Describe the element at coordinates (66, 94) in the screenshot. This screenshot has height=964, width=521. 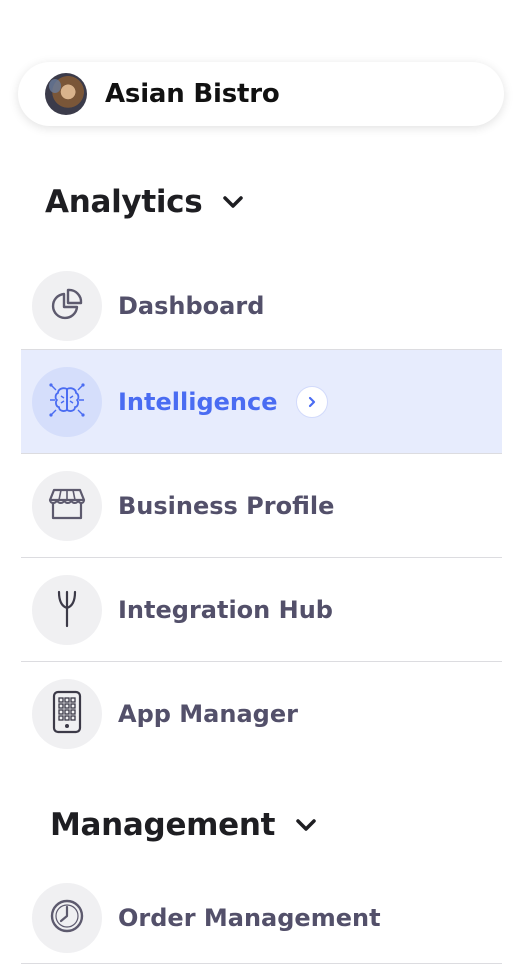
I see `business-avatar` at that location.